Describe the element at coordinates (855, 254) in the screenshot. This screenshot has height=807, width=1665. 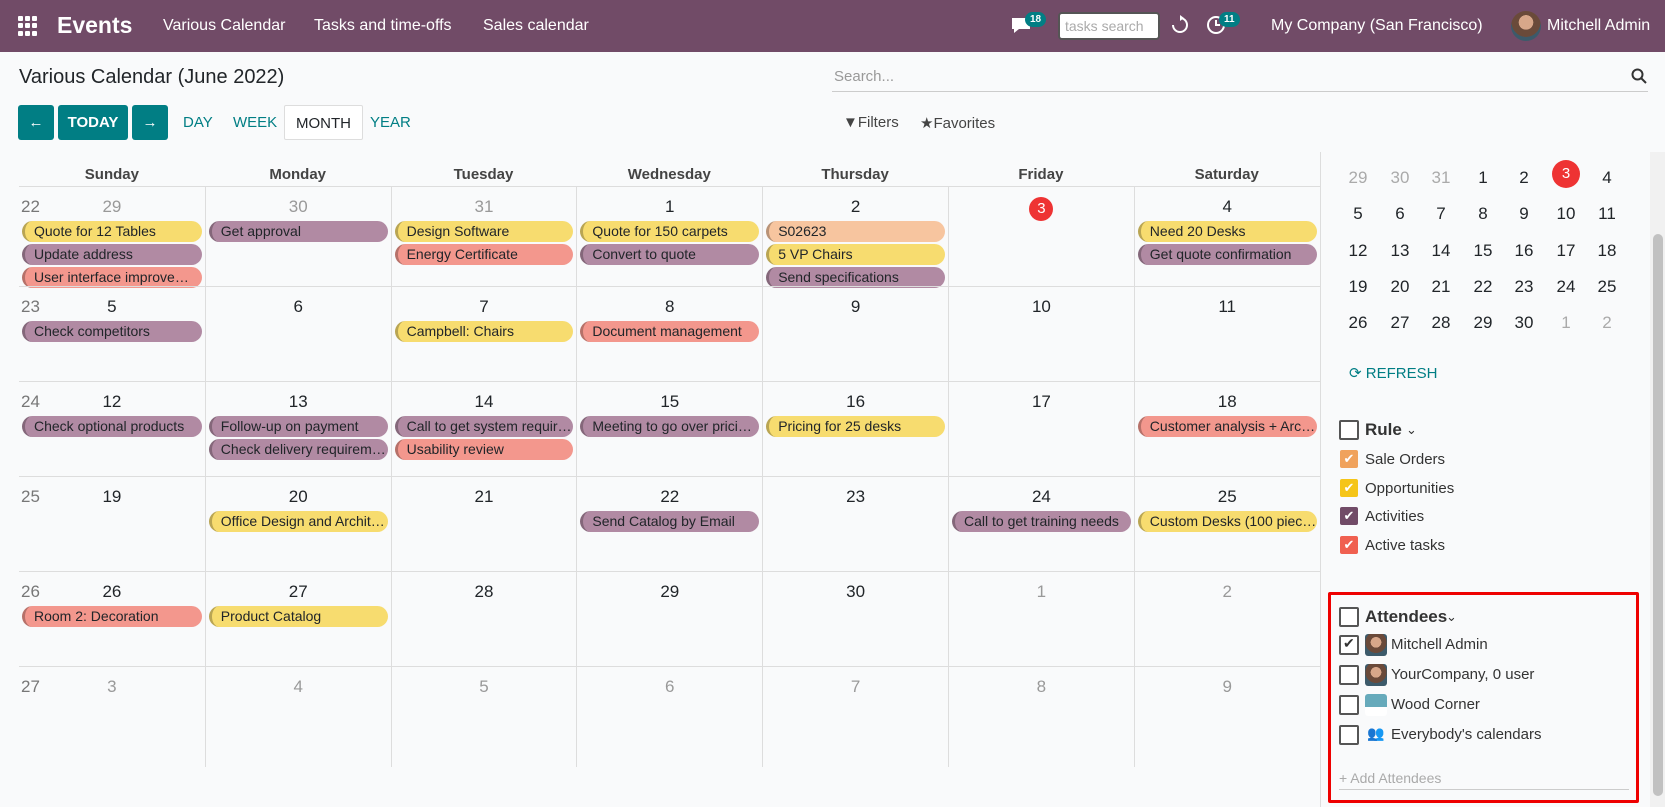
I see `calendar-event: 5 VP Chairs` at that location.